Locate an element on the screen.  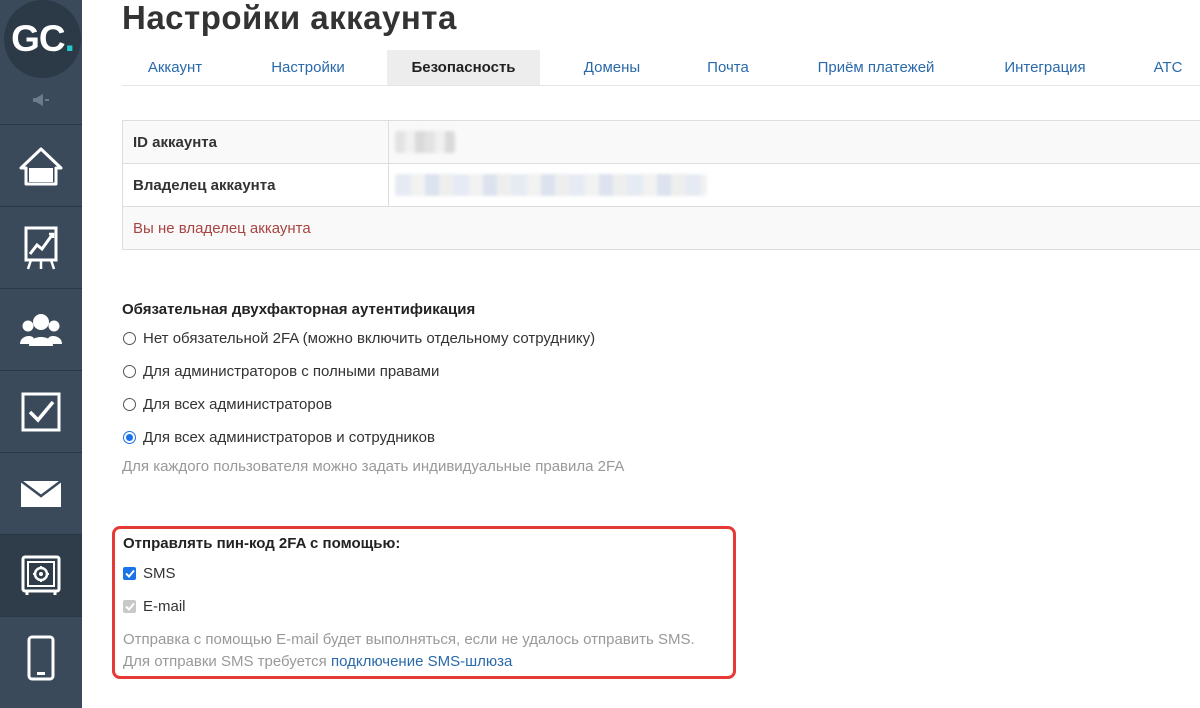
tab-domains: Домены is located at coordinates (612, 67).